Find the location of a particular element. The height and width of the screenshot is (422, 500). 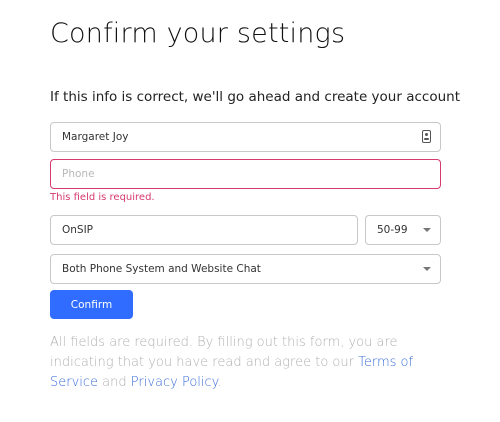

contact-card-icon is located at coordinates (426, 136).